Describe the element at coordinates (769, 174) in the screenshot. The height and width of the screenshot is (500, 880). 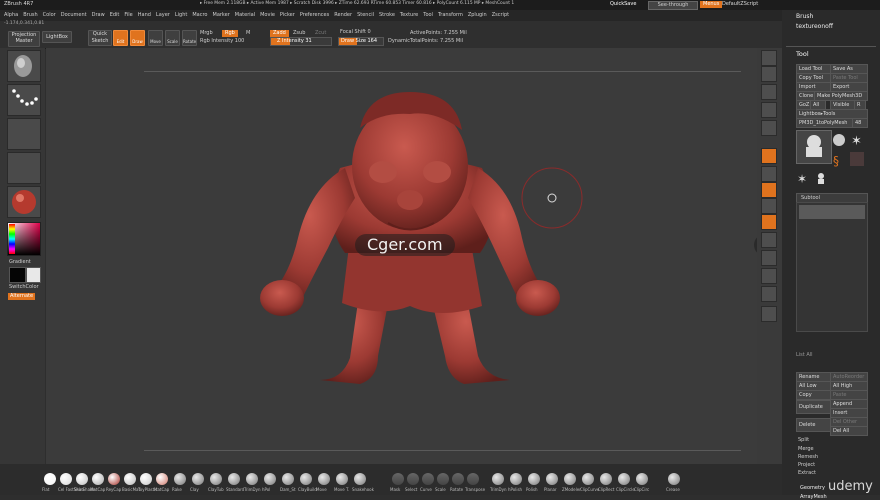
I see `floor-icon` at that location.